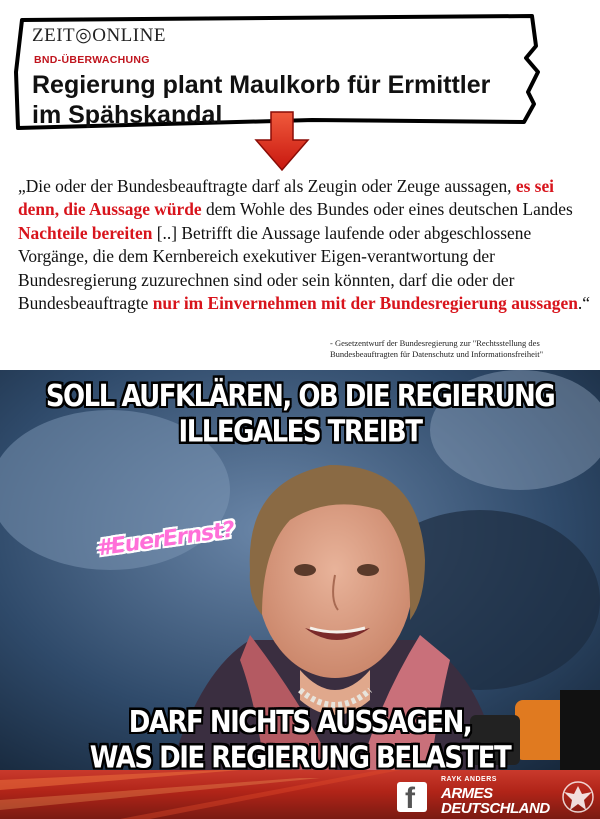  Describe the element at coordinates (99, 35) in the screenshot. I see `zeit-online-logo: ZEIT◎ONLINE` at that location.